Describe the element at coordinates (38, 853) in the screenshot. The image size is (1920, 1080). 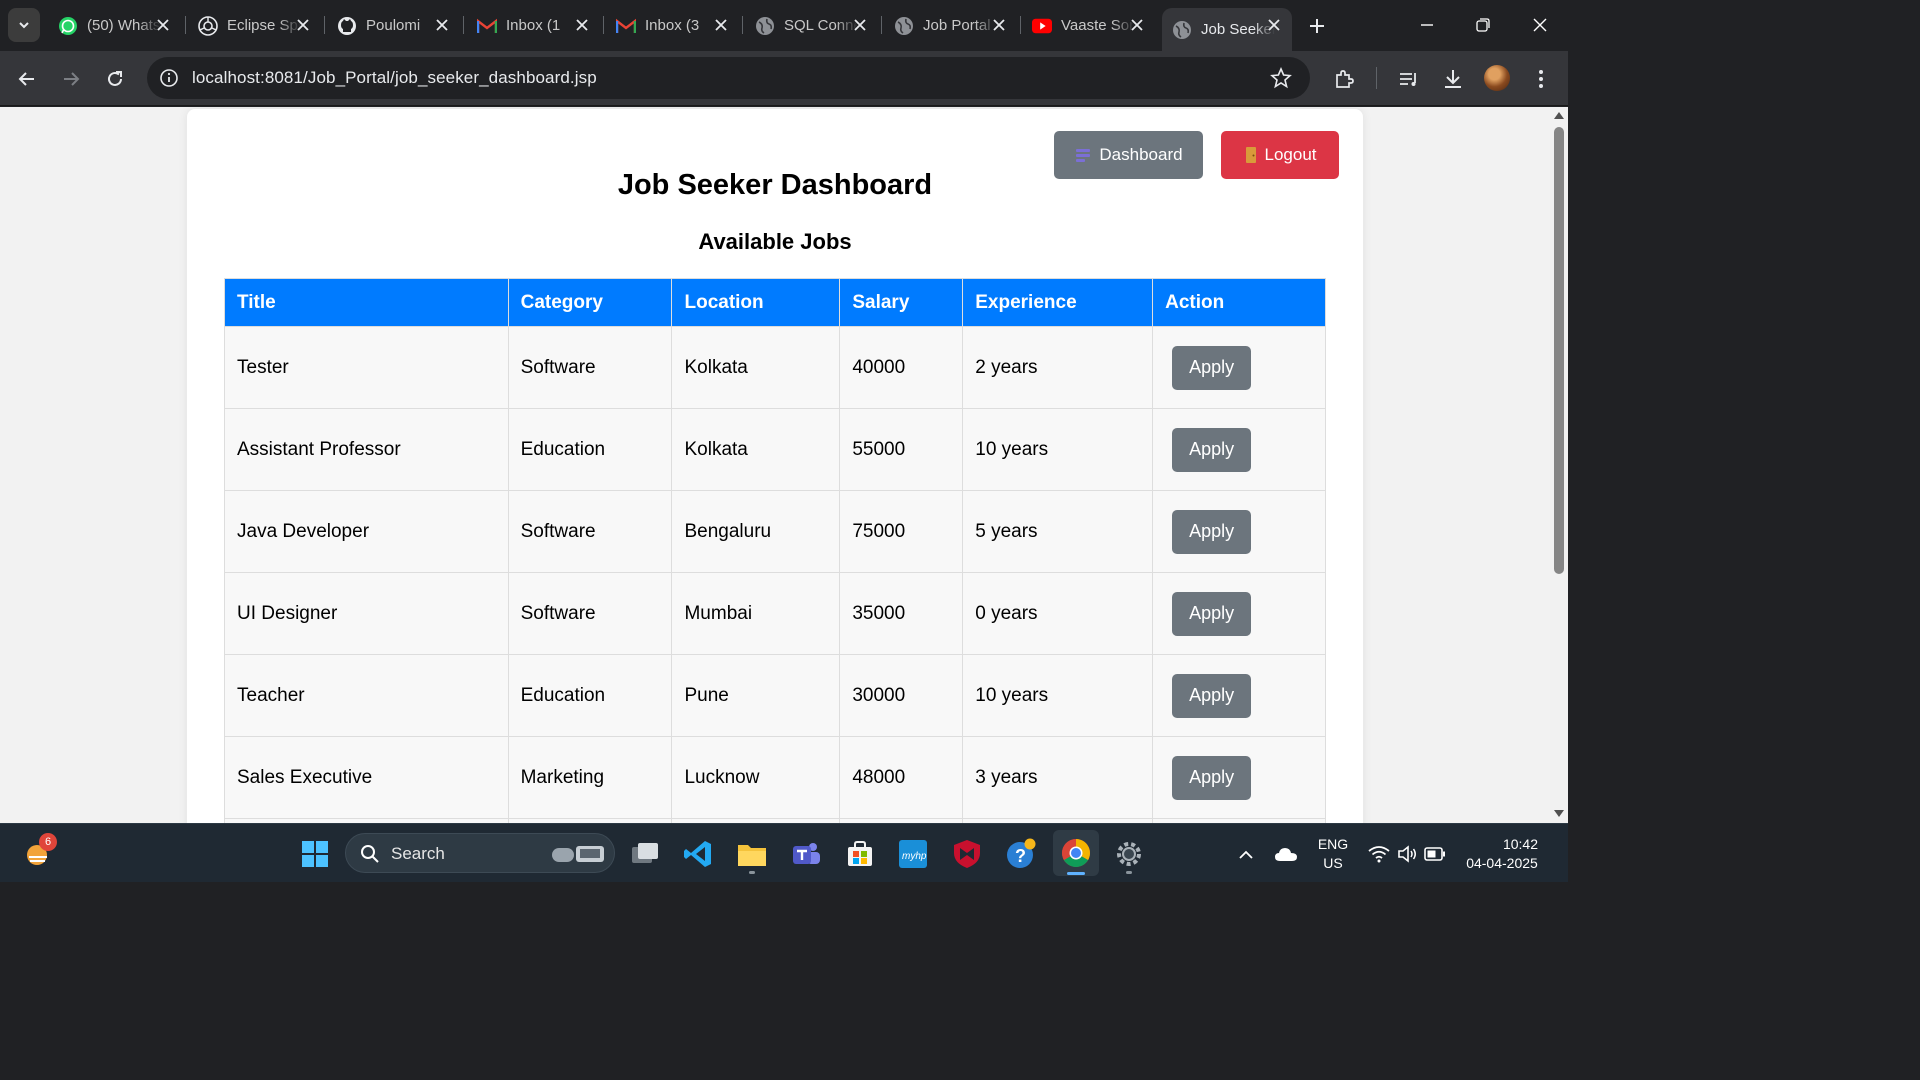
I see `weather-widget: 6` at that location.